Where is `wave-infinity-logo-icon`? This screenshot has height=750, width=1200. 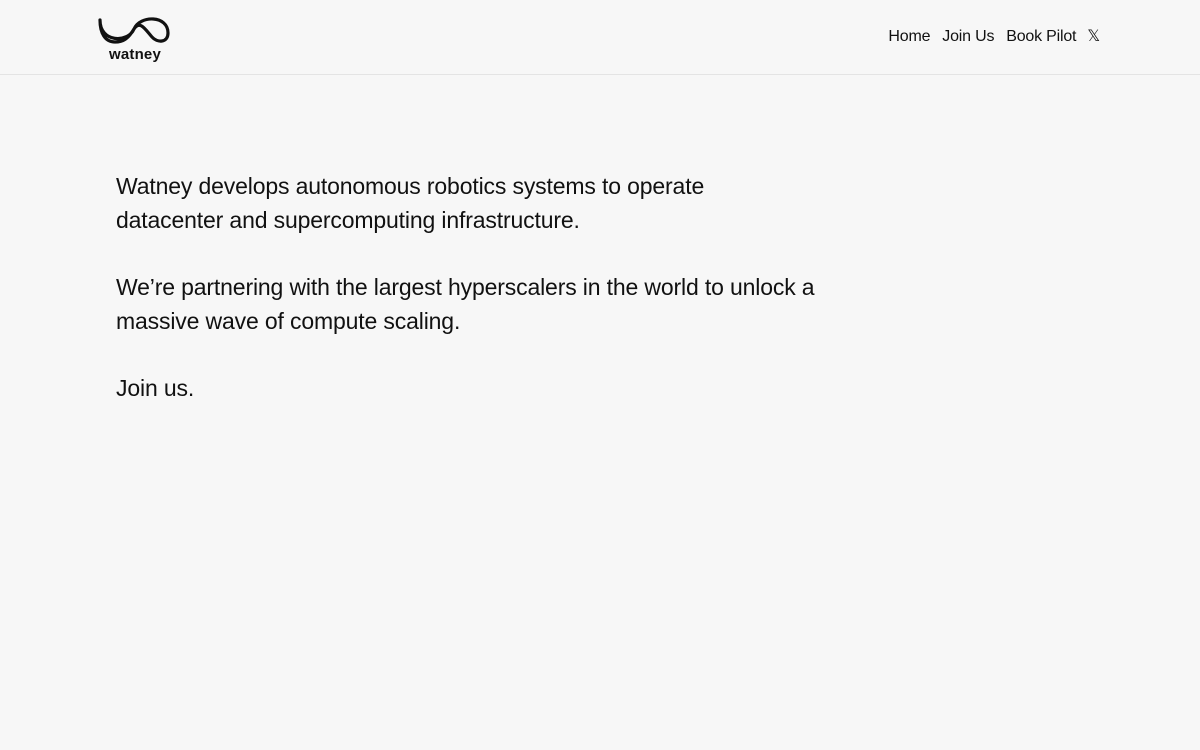
wave-infinity-logo-icon is located at coordinates (134, 30).